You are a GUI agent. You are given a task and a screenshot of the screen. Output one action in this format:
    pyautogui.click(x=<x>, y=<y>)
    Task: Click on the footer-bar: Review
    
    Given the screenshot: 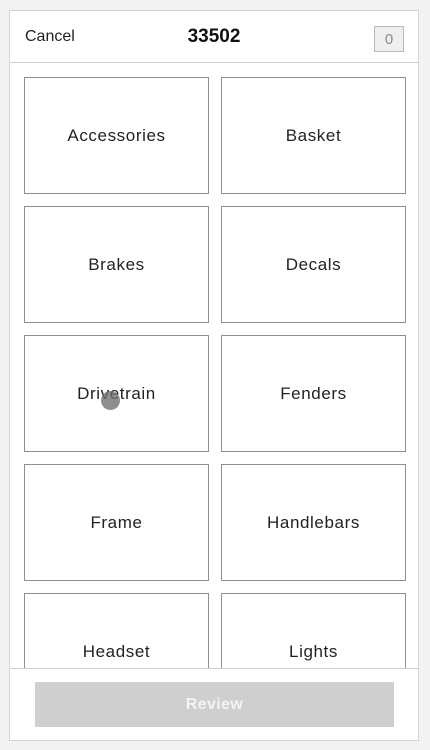 What is the action you would take?
    pyautogui.click(x=214, y=704)
    